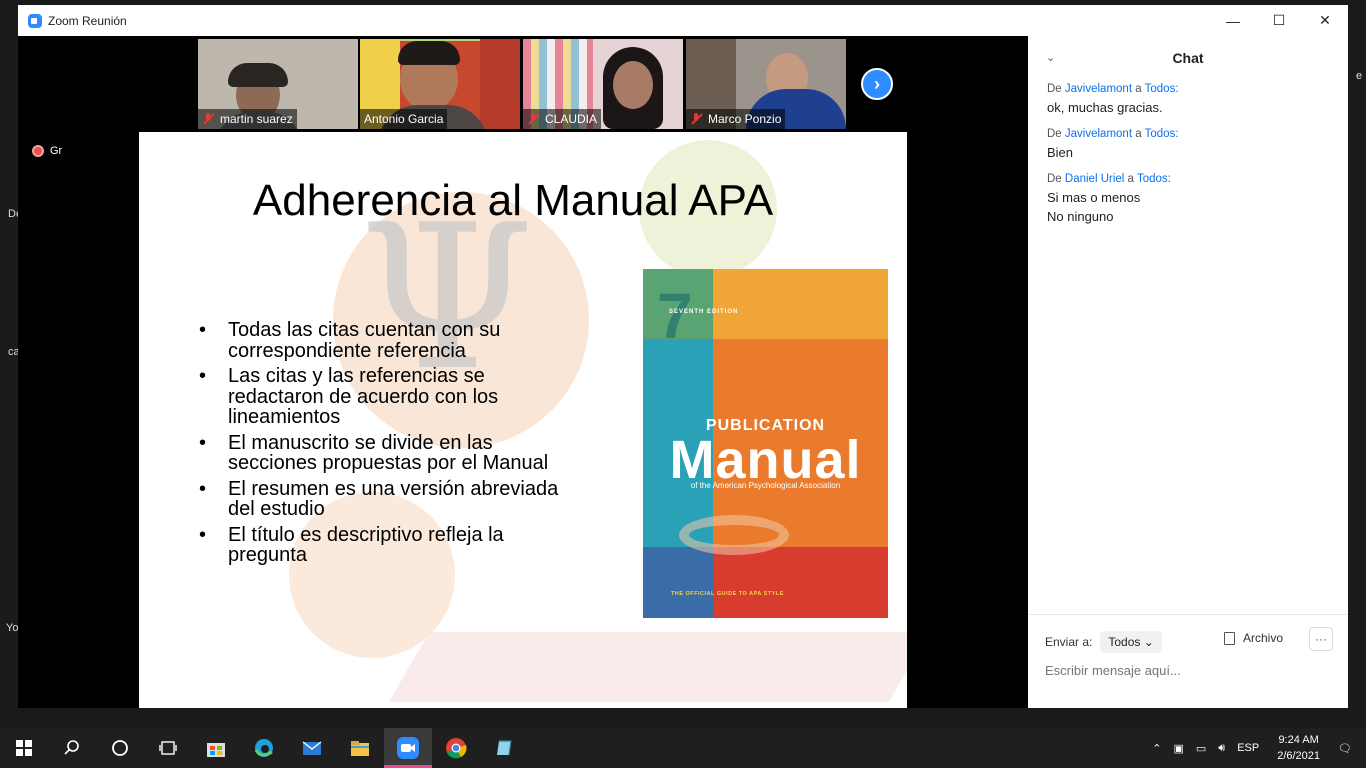 This screenshot has width=1366, height=768. Describe the element at coordinates (35, 20) in the screenshot. I see `zoom-logo-icon` at that location.